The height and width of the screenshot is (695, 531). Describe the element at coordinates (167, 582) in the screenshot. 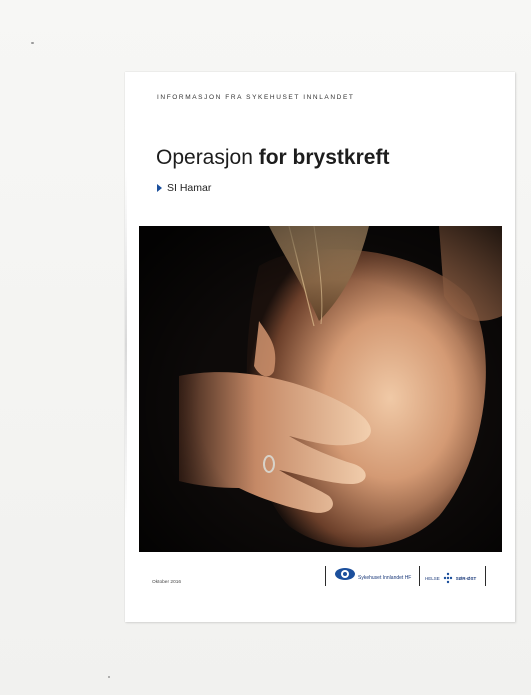

I see `publication-date: Oktober 2016` at that location.